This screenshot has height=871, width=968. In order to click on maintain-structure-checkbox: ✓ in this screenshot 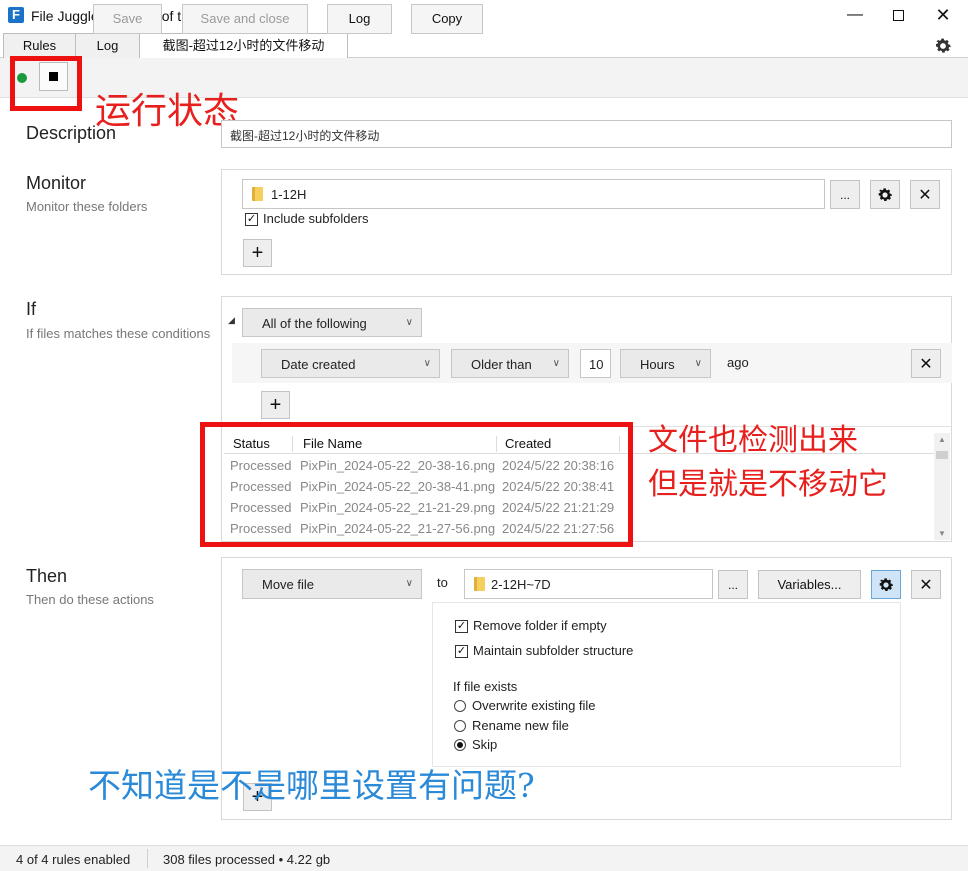, I will do `click(461, 651)`.